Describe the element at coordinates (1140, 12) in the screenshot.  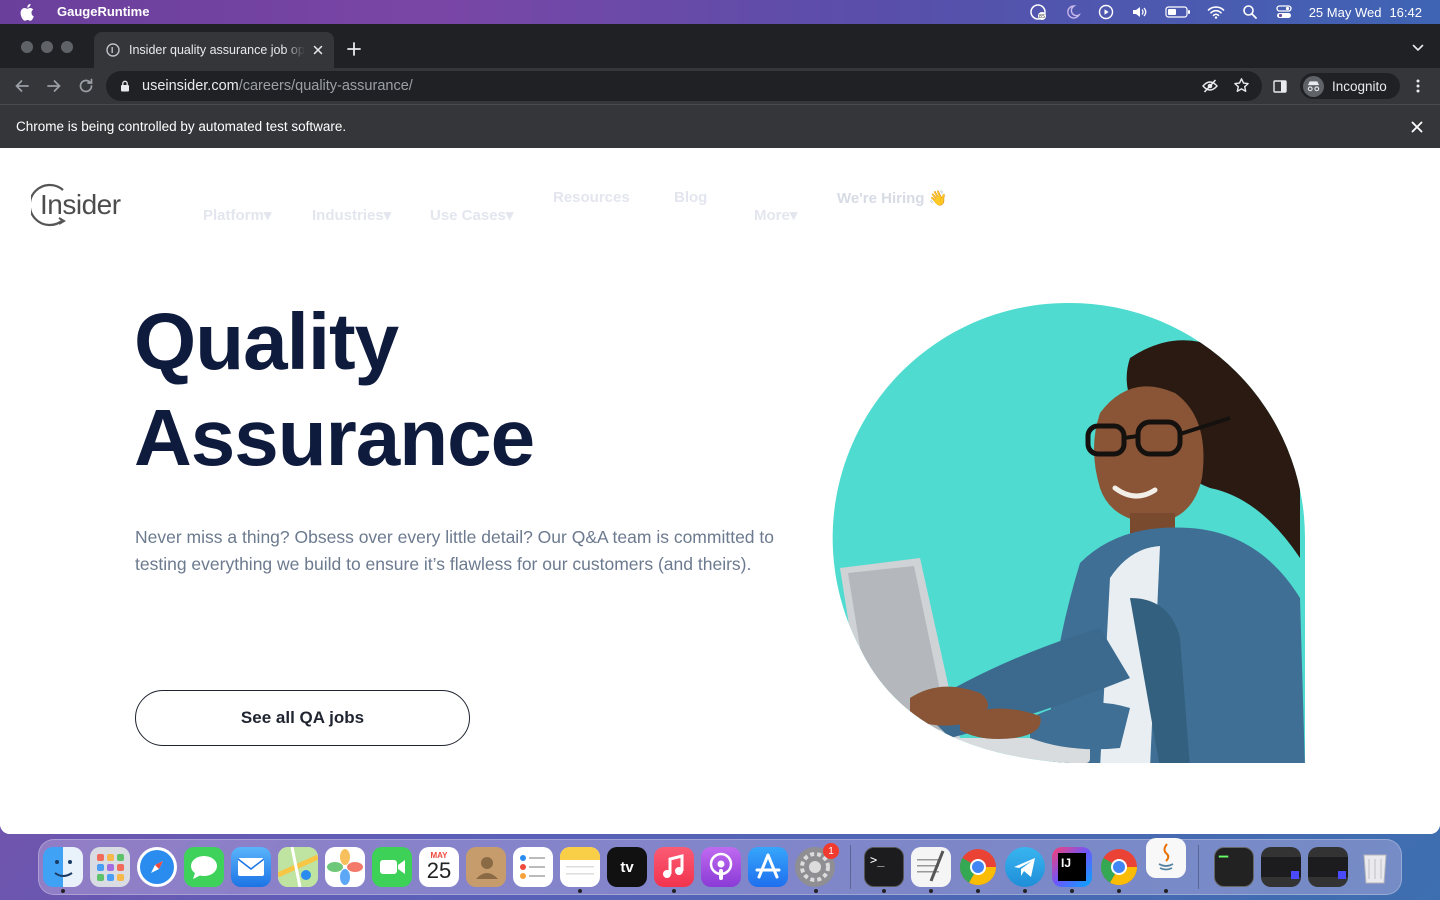
I see `volume-icon` at that location.